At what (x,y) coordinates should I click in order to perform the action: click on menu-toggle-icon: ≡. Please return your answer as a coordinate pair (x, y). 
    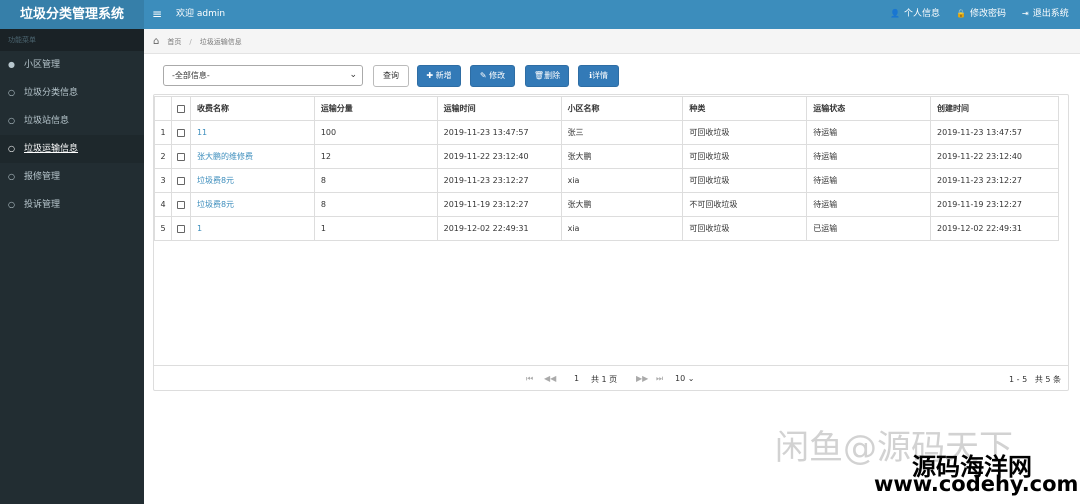
    Looking at the image, I should click on (157, 14).